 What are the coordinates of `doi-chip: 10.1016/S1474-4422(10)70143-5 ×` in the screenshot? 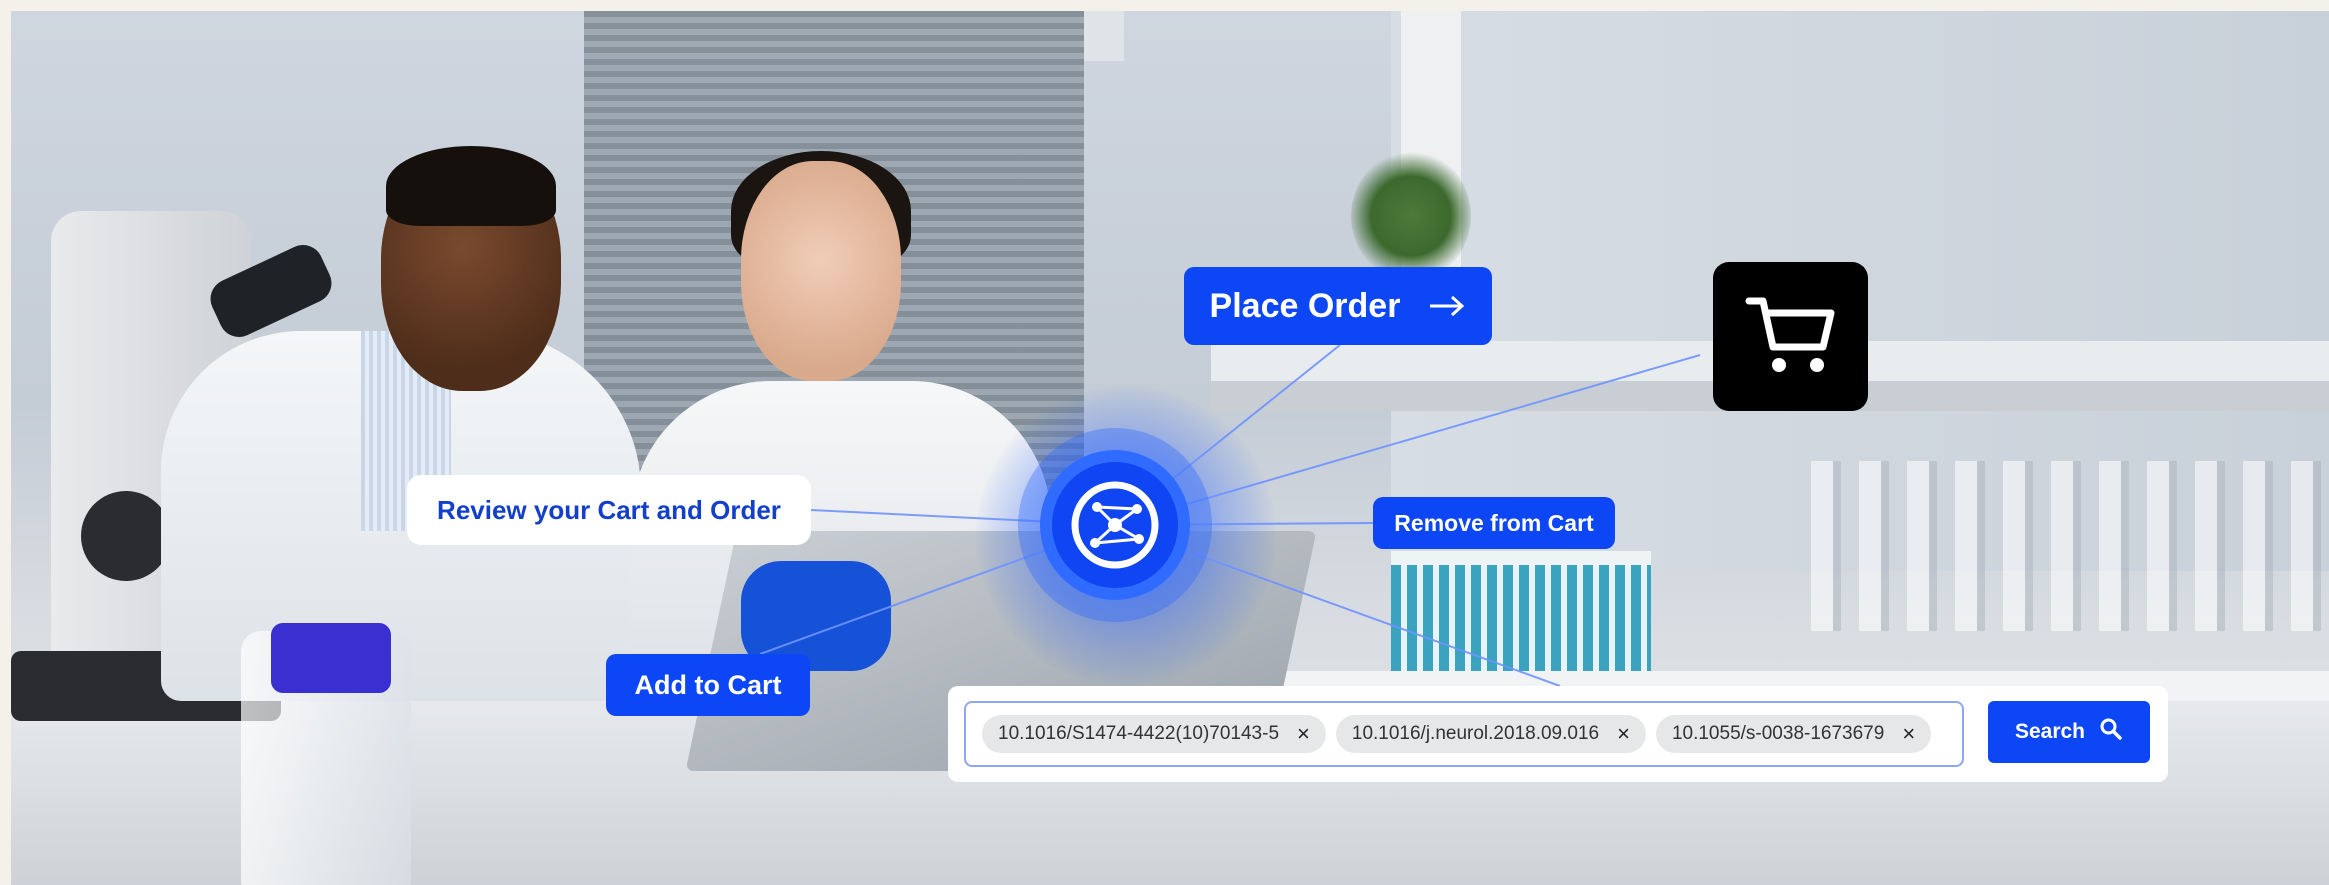 It's located at (1154, 734).